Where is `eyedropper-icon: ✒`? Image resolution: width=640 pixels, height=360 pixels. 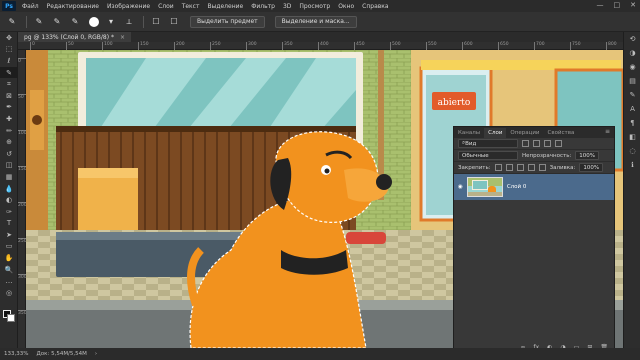 eyedropper-icon: ✒ is located at coordinates (9, 108).